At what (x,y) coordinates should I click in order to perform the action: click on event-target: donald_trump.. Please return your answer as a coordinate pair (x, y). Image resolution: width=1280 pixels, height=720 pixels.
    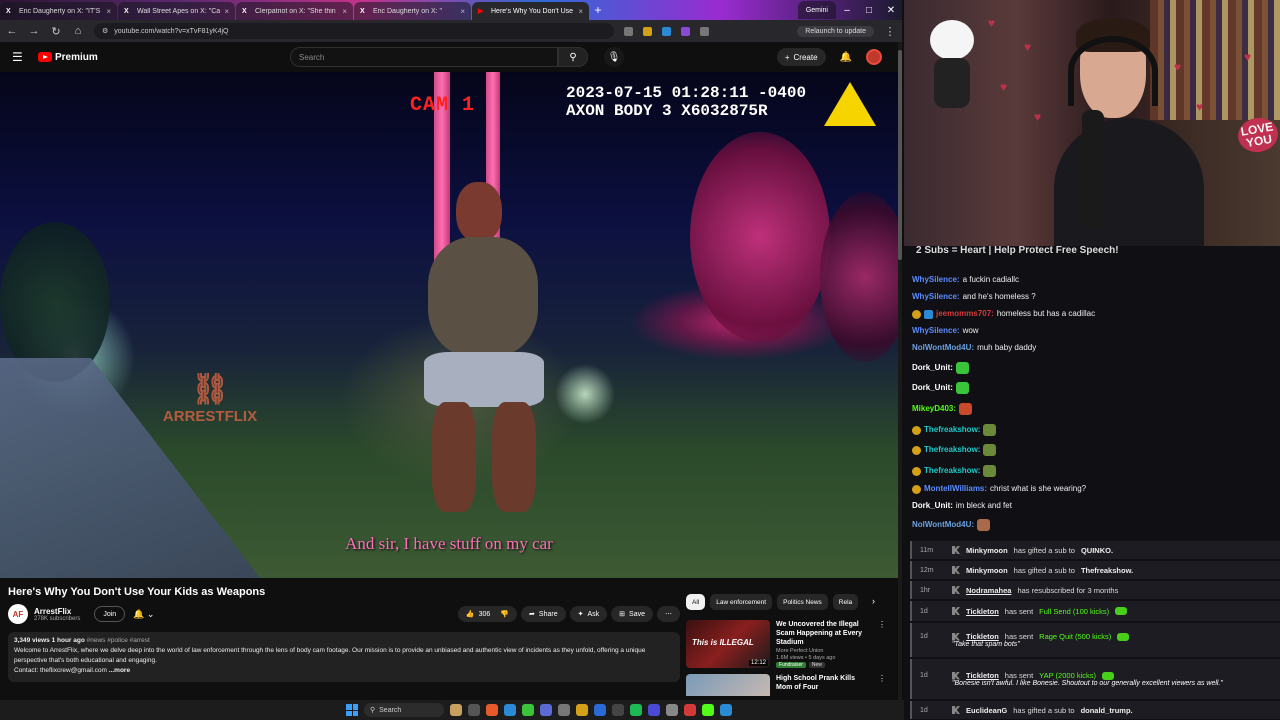
    Looking at the image, I should click on (1107, 710).